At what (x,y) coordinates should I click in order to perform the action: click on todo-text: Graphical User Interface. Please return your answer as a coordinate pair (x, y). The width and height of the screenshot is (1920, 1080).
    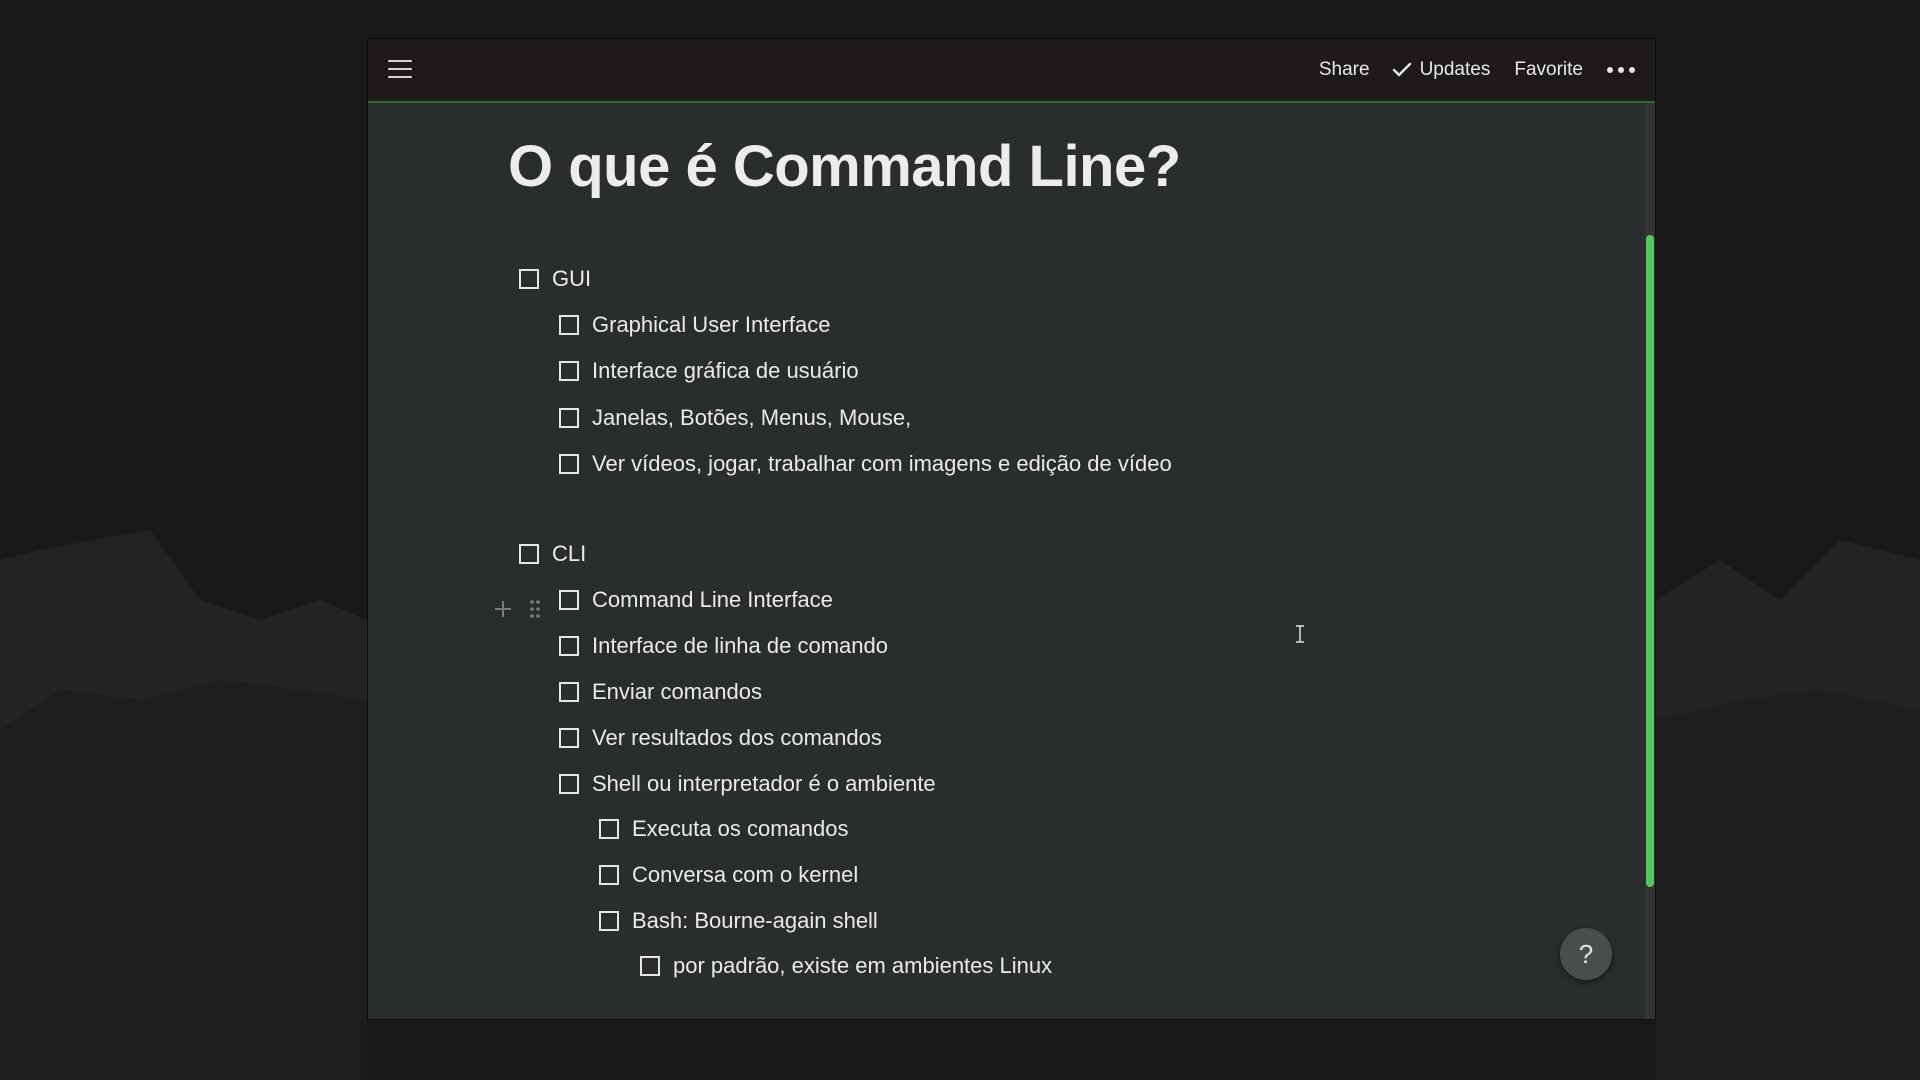
    Looking at the image, I should click on (711, 325).